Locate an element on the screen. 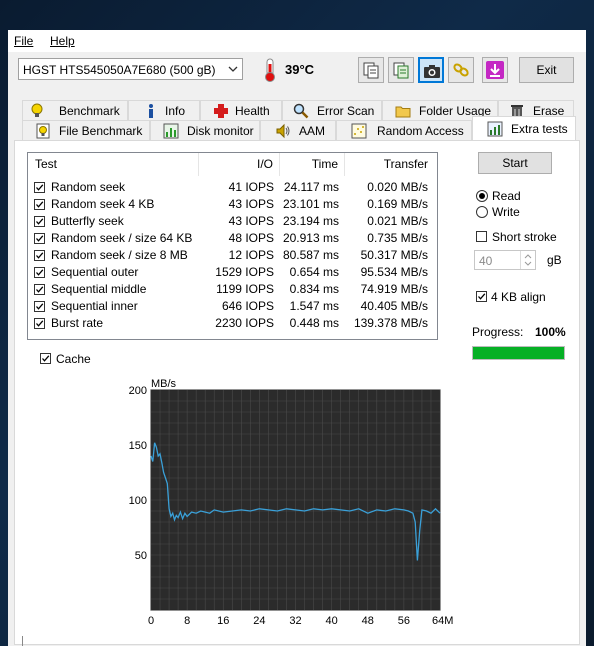 Image resolution: width=594 pixels, height=646 pixels. y-tick-label: 150 is located at coordinates (138, 446).